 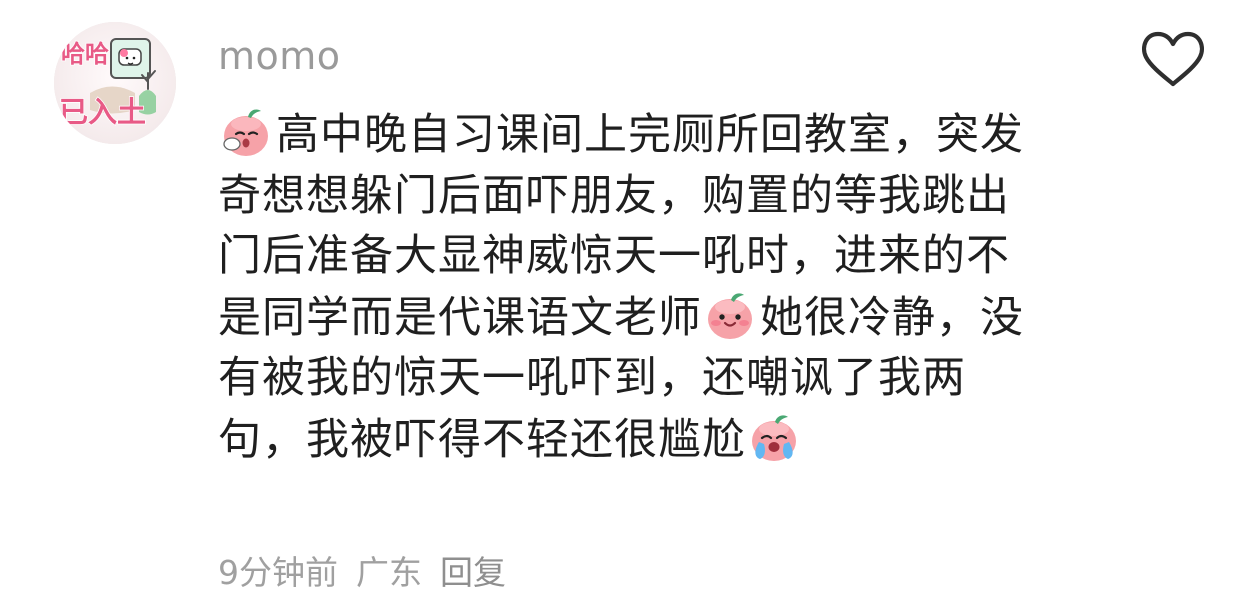 What do you see at coordinates (892, 317) in the screenshot?
I see `comment-line-text: 她很冷静，没` at bounding box center [892, 317].